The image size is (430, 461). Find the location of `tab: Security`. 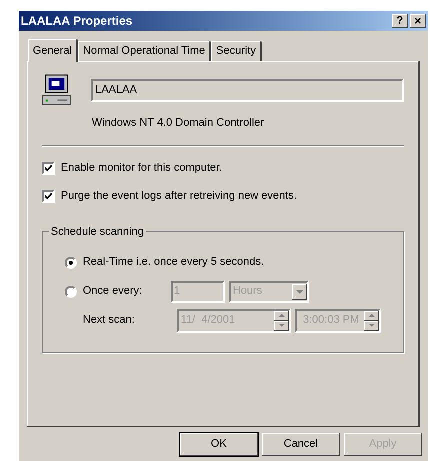

tab: Security is located at coordinates (236, 51).